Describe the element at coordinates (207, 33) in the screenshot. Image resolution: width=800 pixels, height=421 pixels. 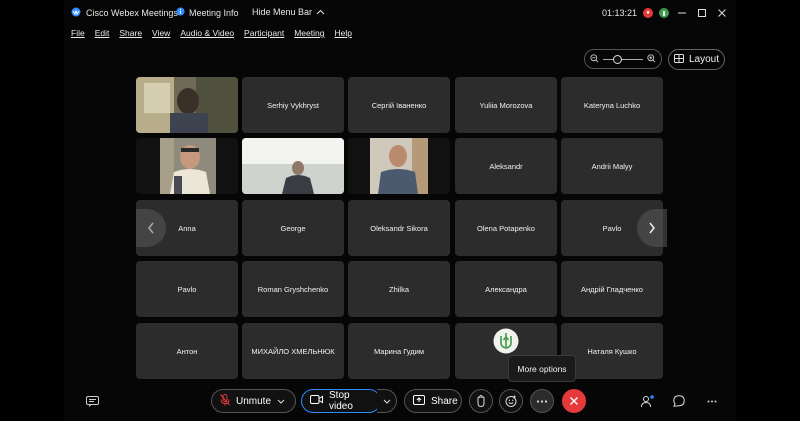
I see `menu-audio-video: Audio & Video` at that location.